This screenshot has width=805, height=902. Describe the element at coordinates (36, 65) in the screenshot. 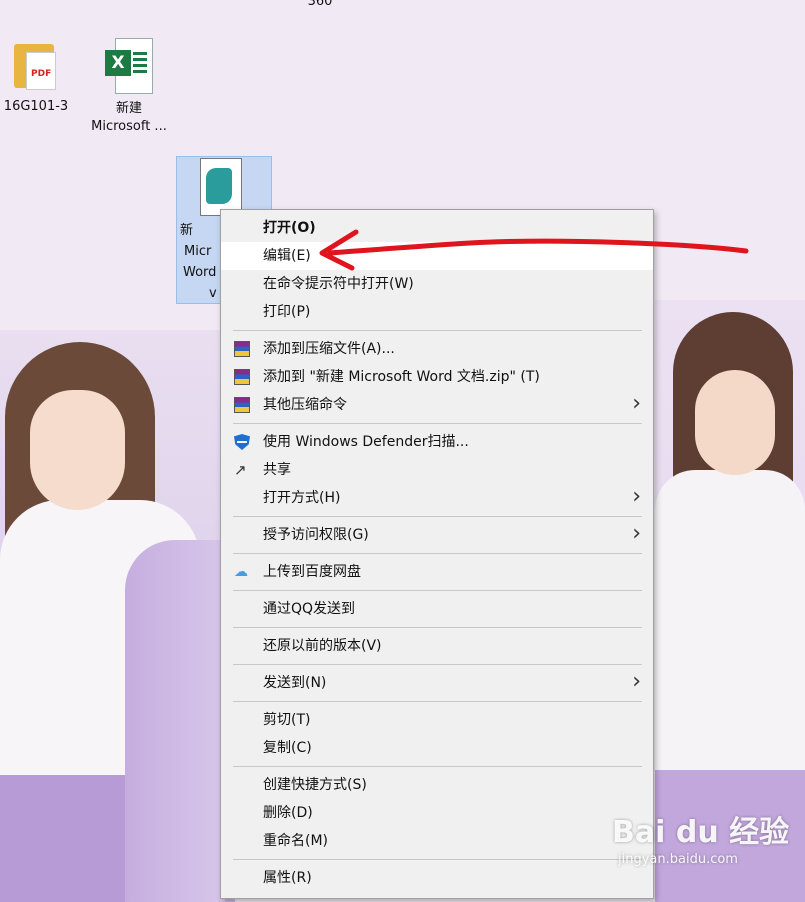

I see `pdf-folder-icon: PDF` at that location.